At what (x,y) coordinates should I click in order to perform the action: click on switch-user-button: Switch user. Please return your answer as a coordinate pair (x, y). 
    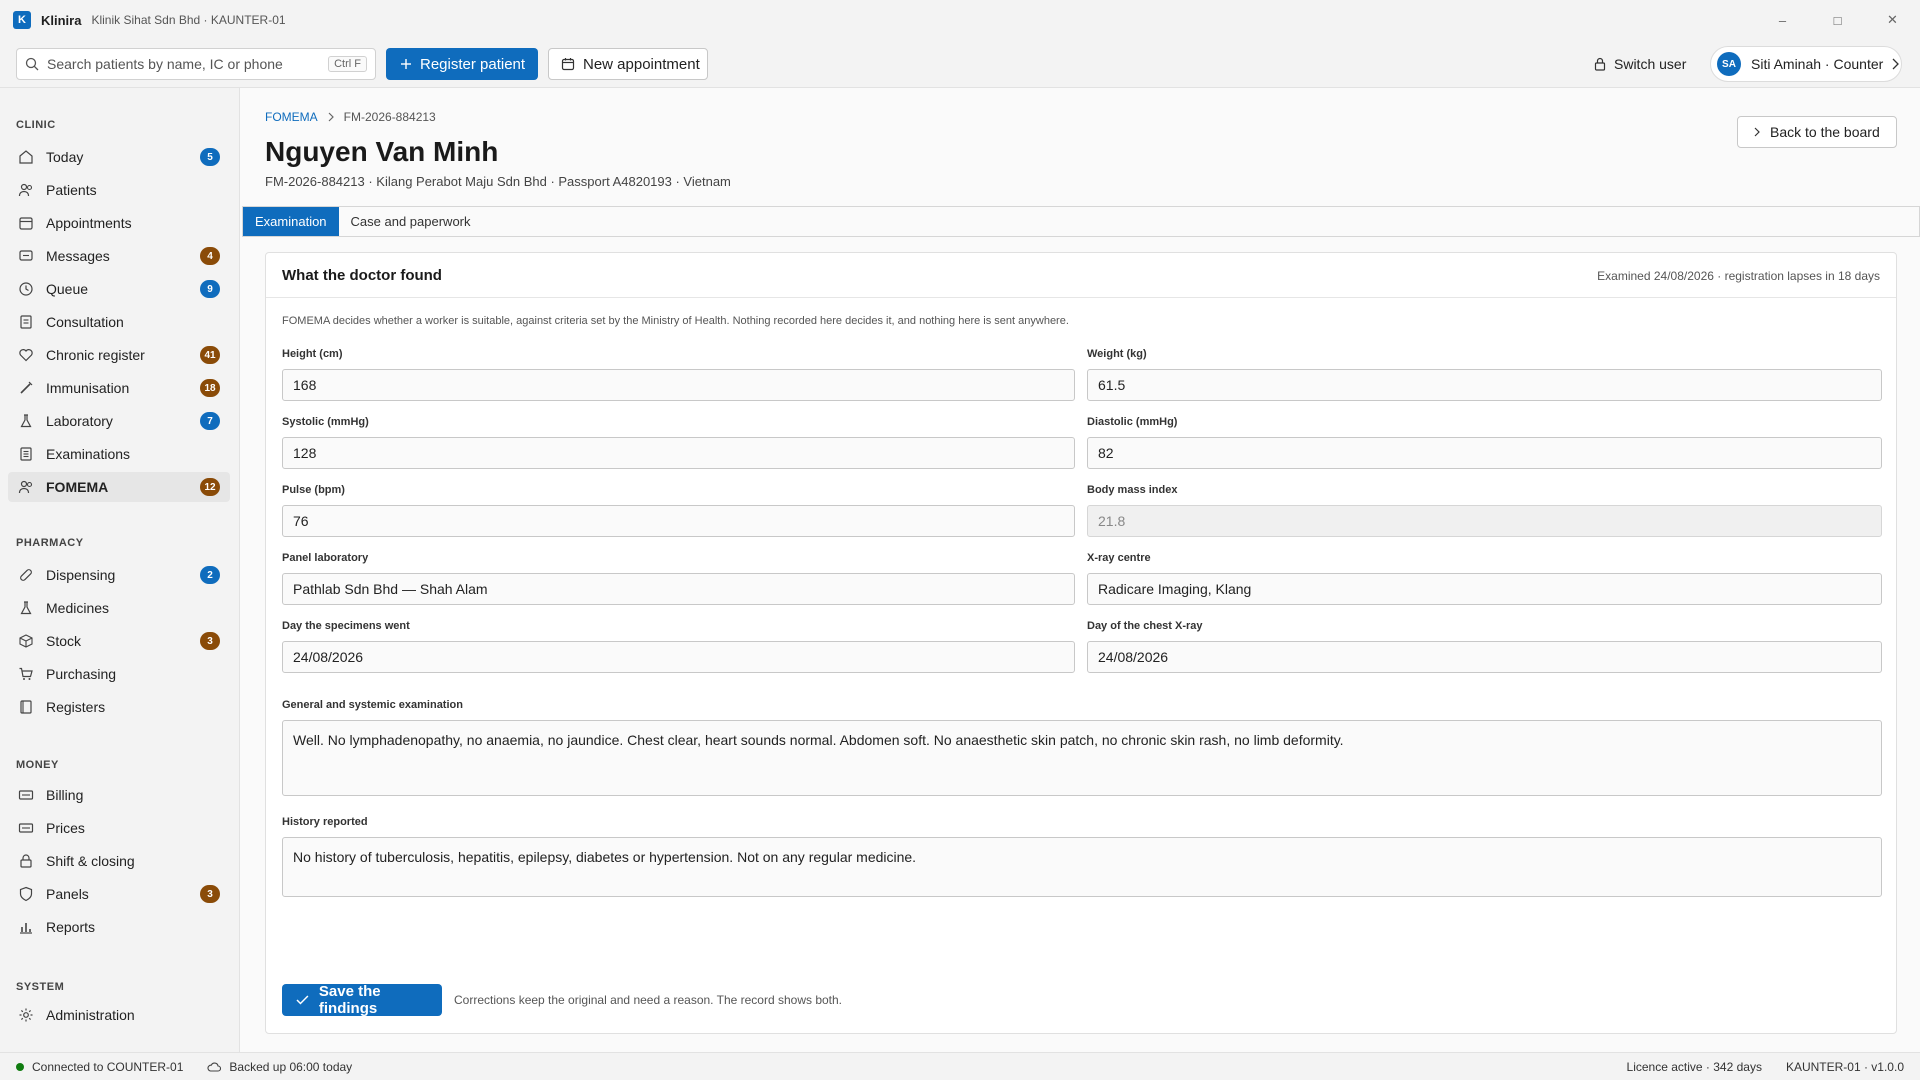
    Looking at the image, I should click on (1640, 64).